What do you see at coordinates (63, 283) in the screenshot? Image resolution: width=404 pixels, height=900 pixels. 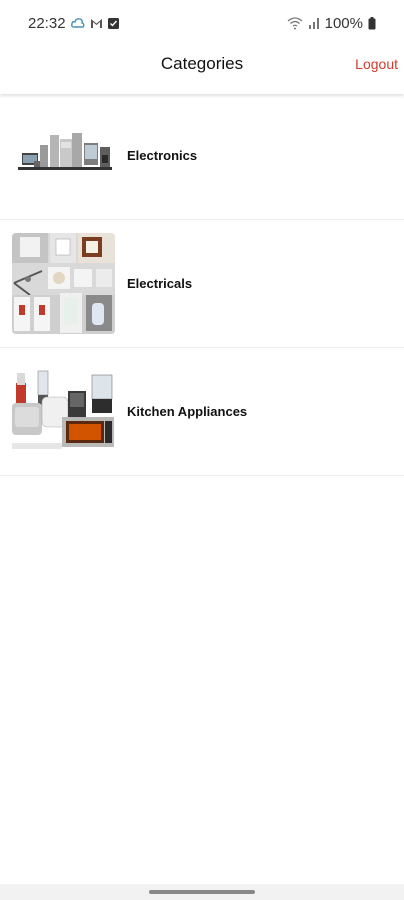 I see `electricals-thumbnail` at bounding box center [63, 283].